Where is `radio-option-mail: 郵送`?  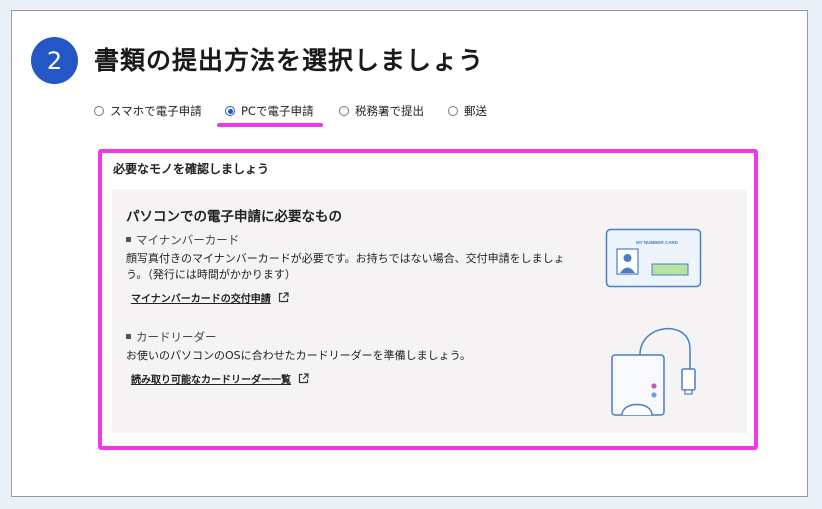
radio-option-mail: 郵送 is located at coordinates (467, 111).